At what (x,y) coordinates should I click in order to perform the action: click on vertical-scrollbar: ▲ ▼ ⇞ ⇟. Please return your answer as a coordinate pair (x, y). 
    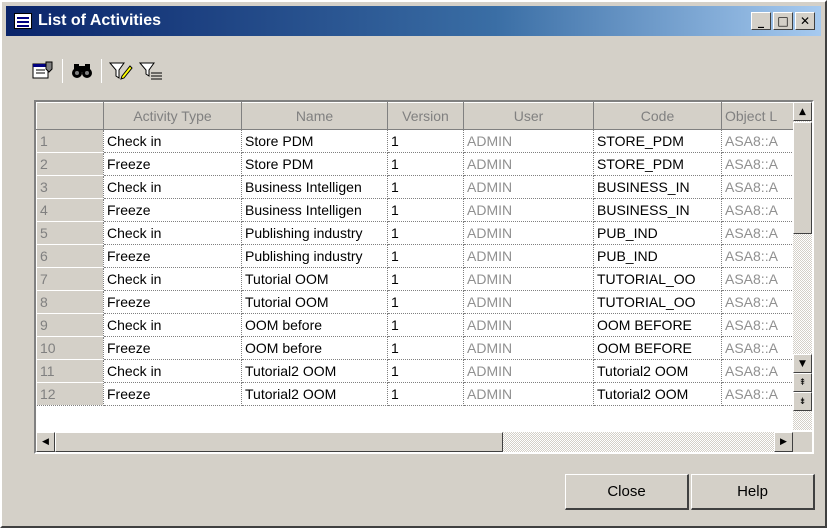
    Looking at the image, I should click on (802, 266).